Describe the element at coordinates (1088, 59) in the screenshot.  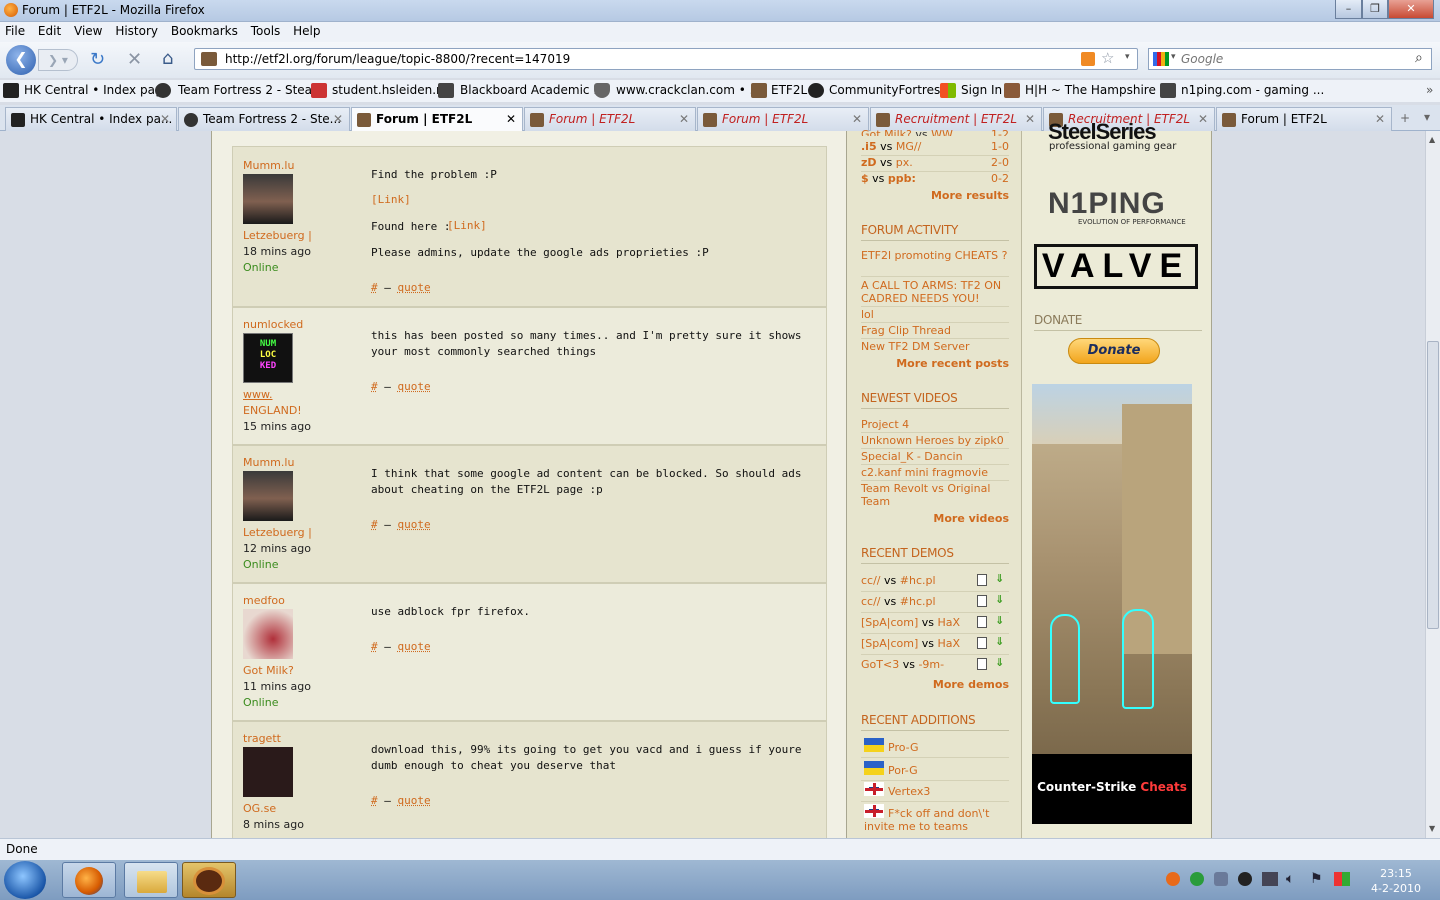
I see `rss-icon` at that location.